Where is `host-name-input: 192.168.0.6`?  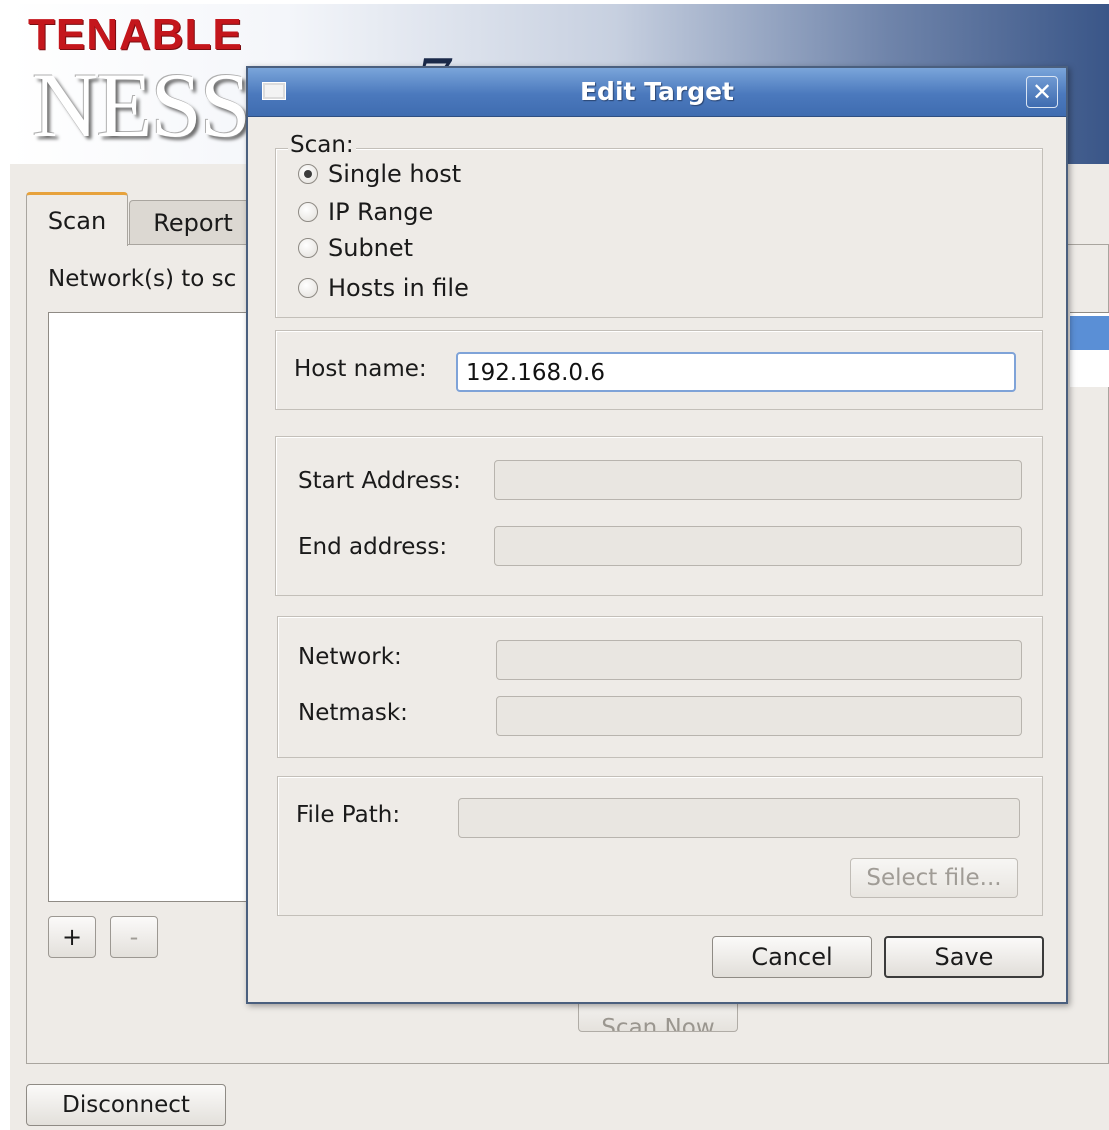
host-name-input: 192.168.0.6 is located at coordinates (736, 372).